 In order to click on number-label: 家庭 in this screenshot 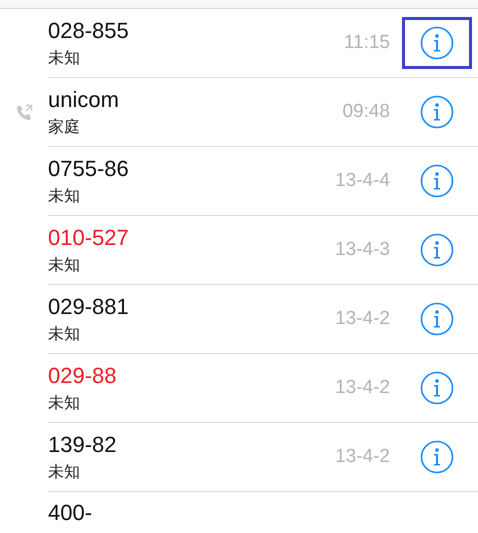, I will do `click(64, 128)`.